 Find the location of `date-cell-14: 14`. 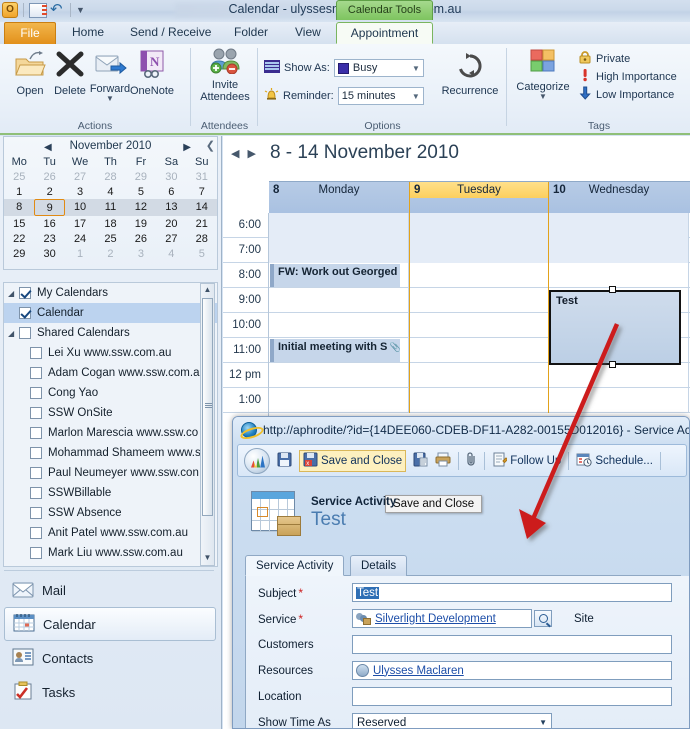

date-cell-14: 14 is located at coordinates (201, 207).